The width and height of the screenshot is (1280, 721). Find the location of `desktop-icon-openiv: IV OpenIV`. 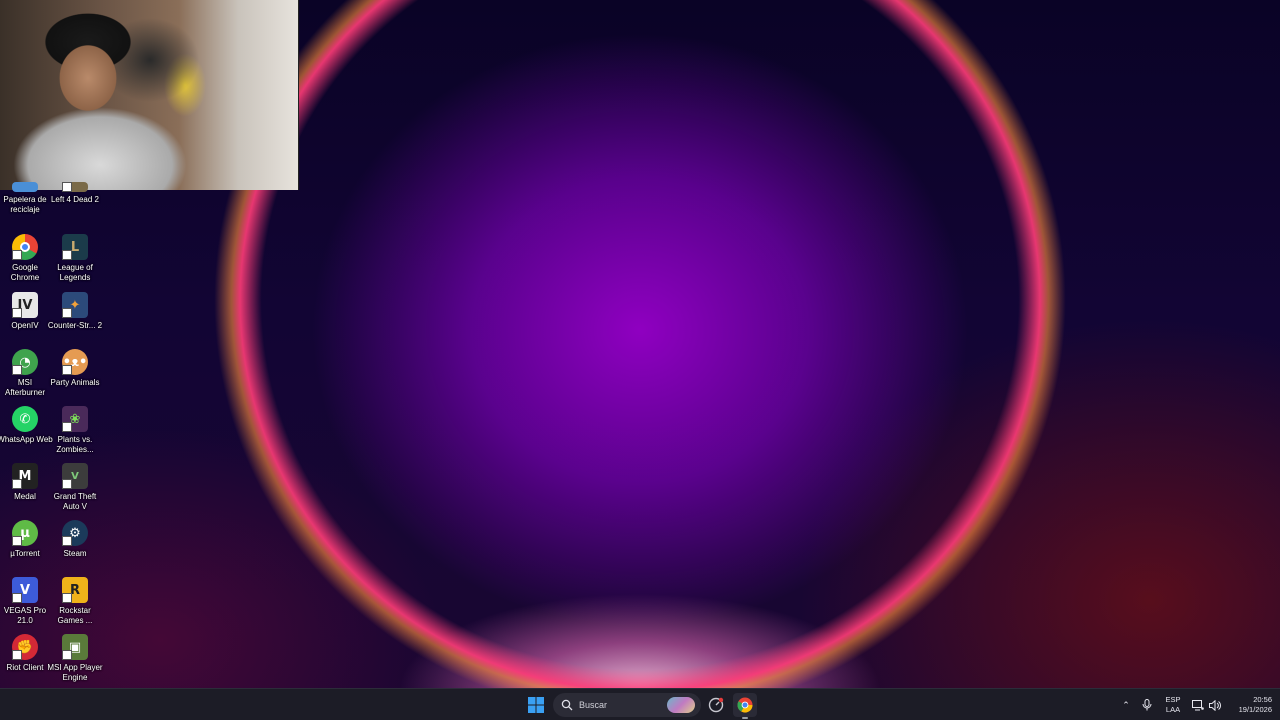

desktop-icon-openiv: IV OpenIV is located at coordinates (25, 320).